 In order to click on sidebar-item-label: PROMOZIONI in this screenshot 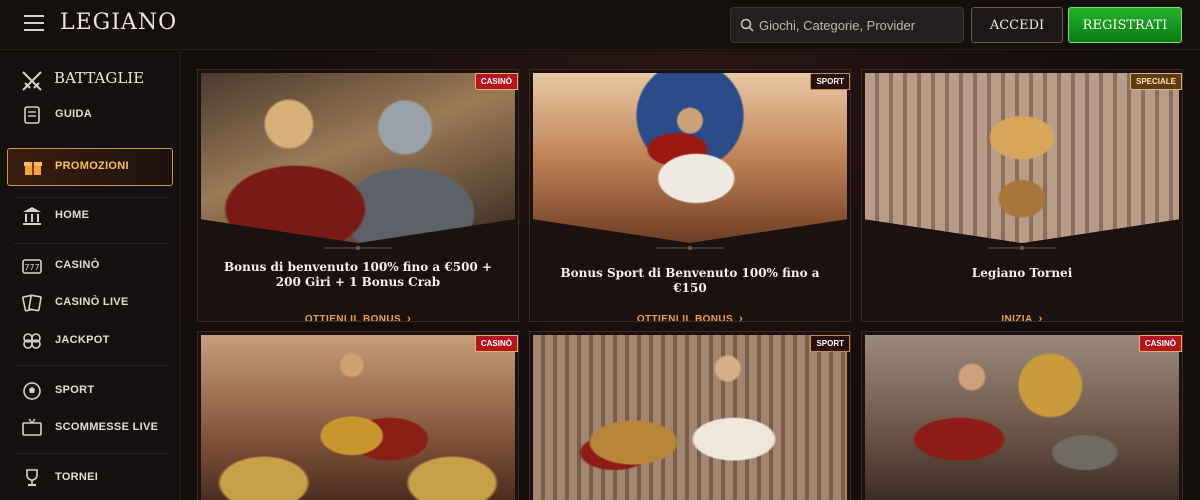, I will do `click(92, 166)`.